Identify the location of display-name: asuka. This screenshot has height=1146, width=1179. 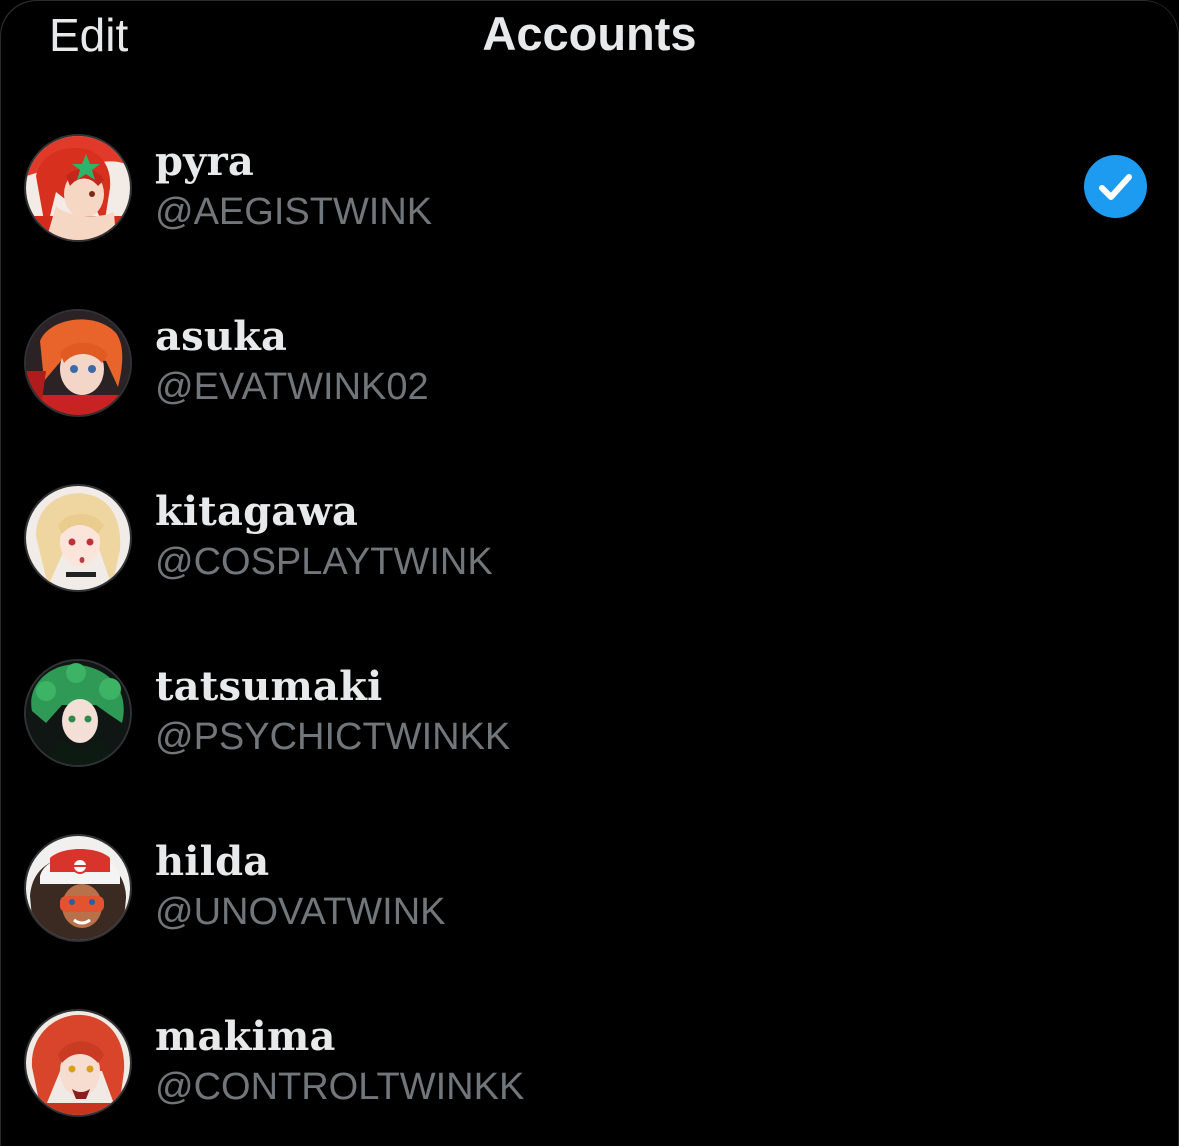
(221, 336).